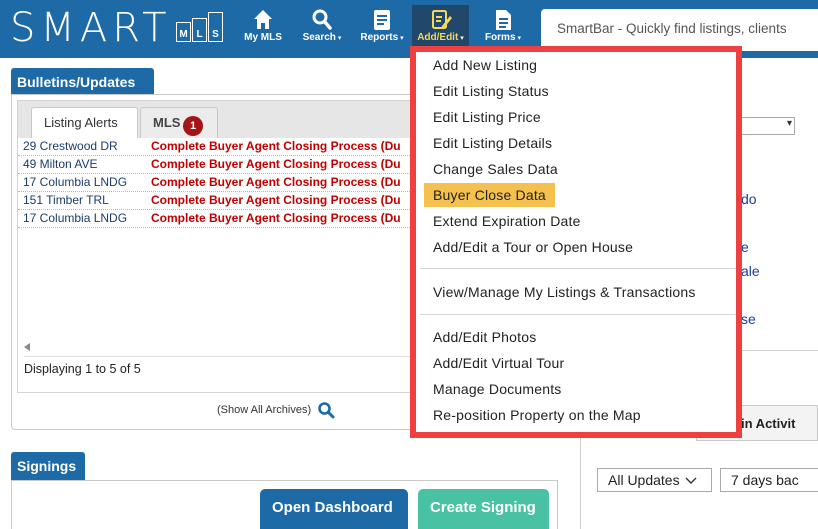  I want to click on alert-address: 151 Timber TRL, so click(84, 200).